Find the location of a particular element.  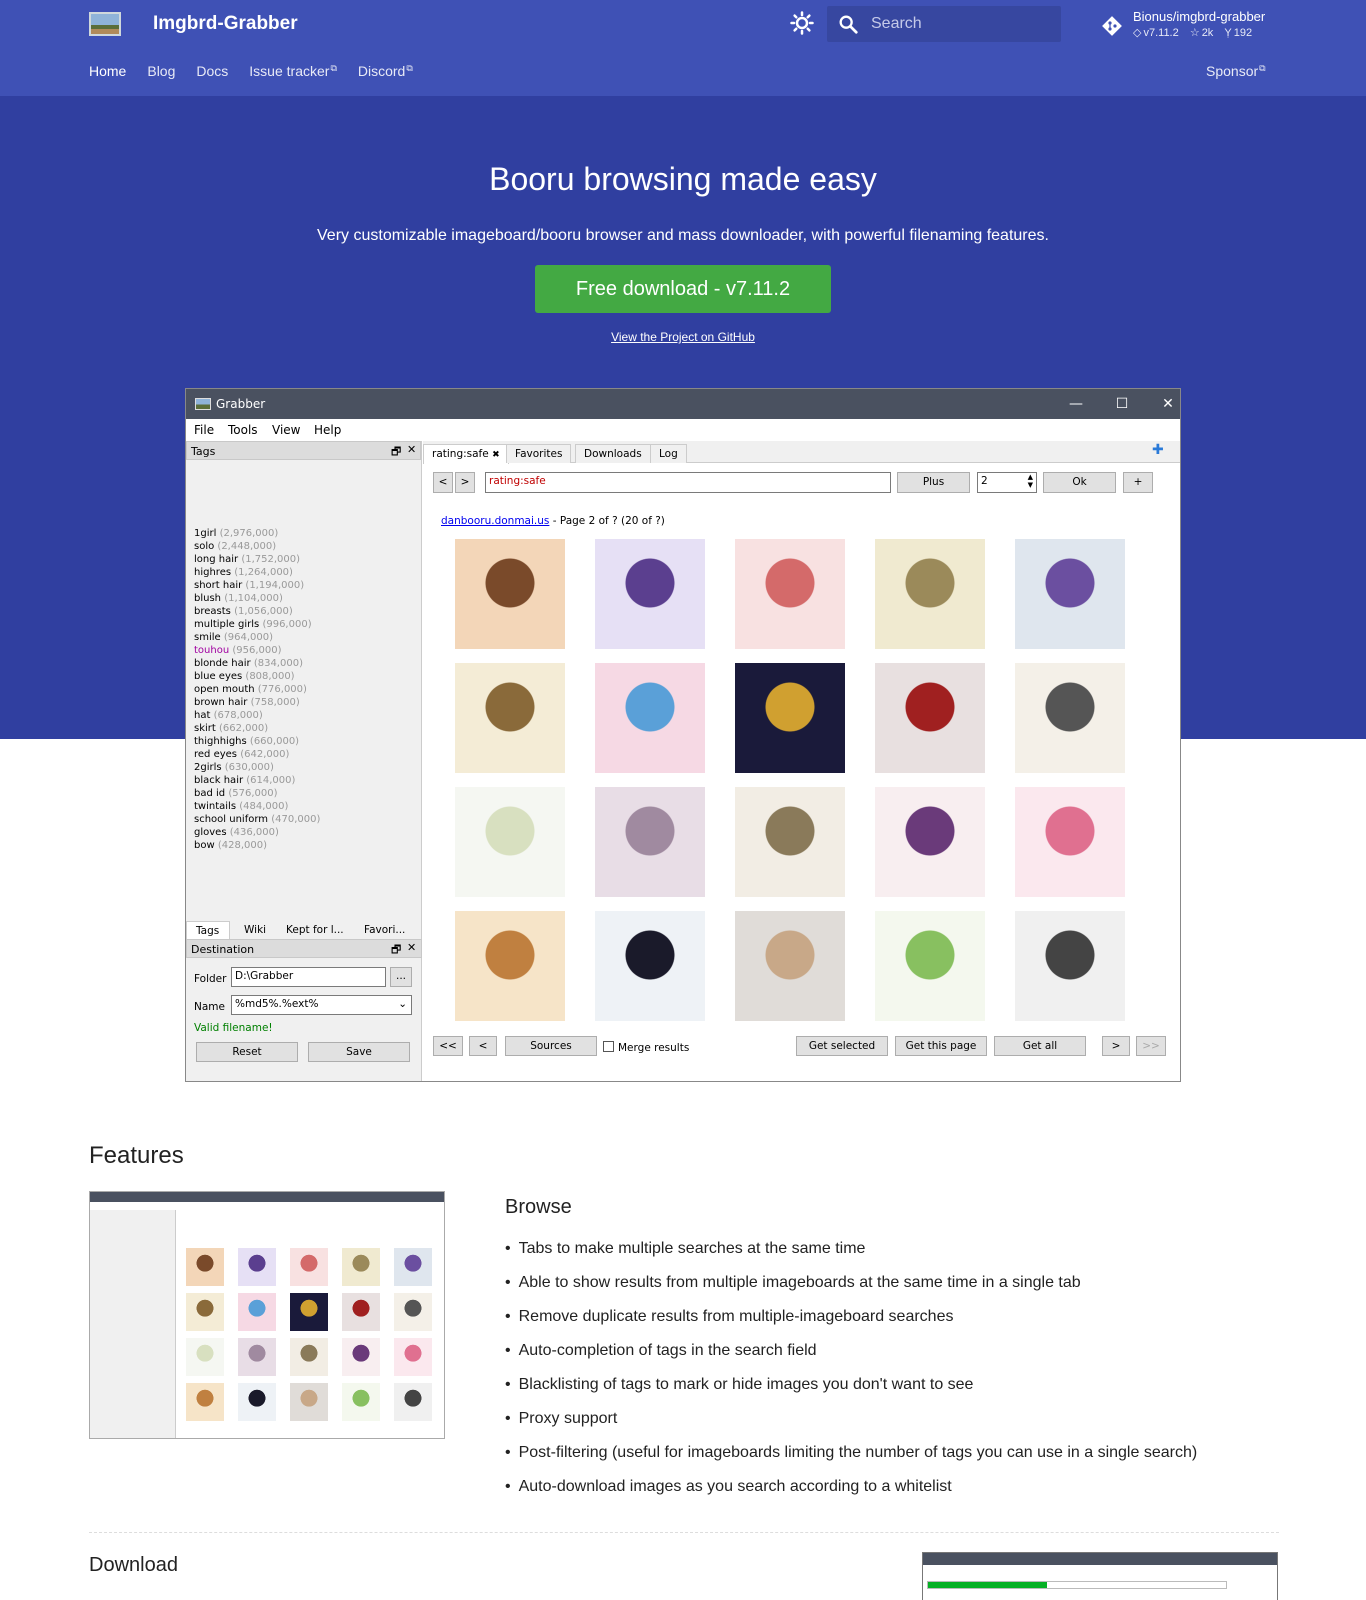

tag-item: multiple girls (996,000) is located at coordinates (257, 624).